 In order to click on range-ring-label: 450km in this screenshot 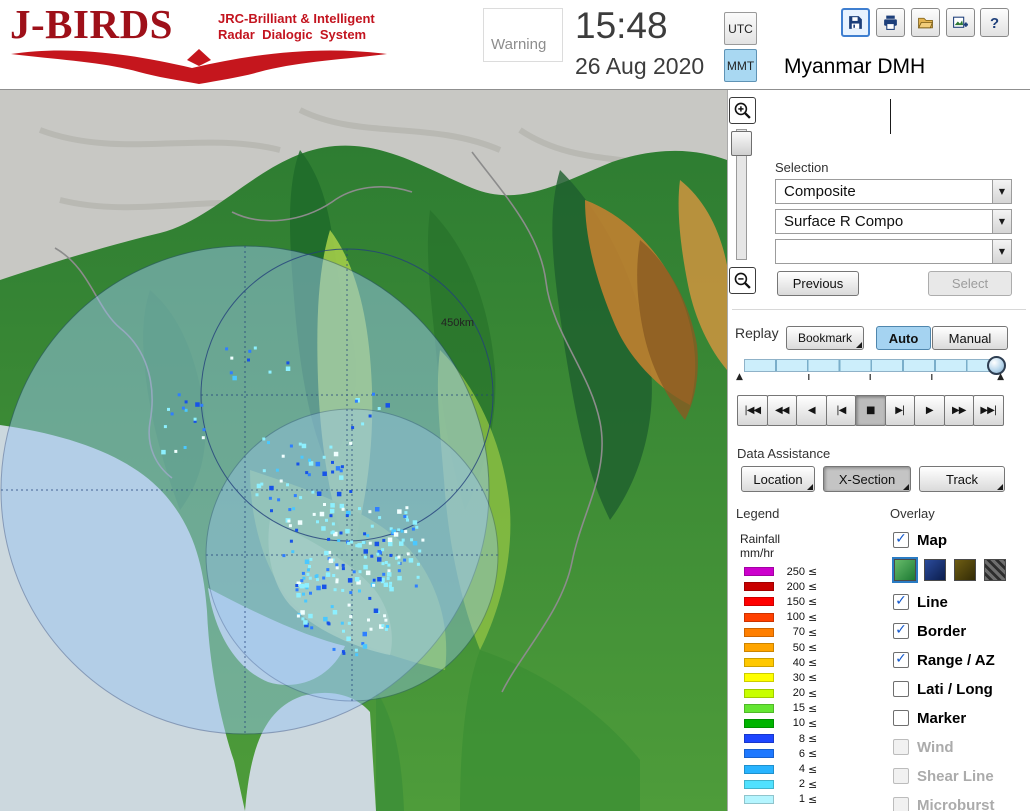, I will do `click(457, 323)`.